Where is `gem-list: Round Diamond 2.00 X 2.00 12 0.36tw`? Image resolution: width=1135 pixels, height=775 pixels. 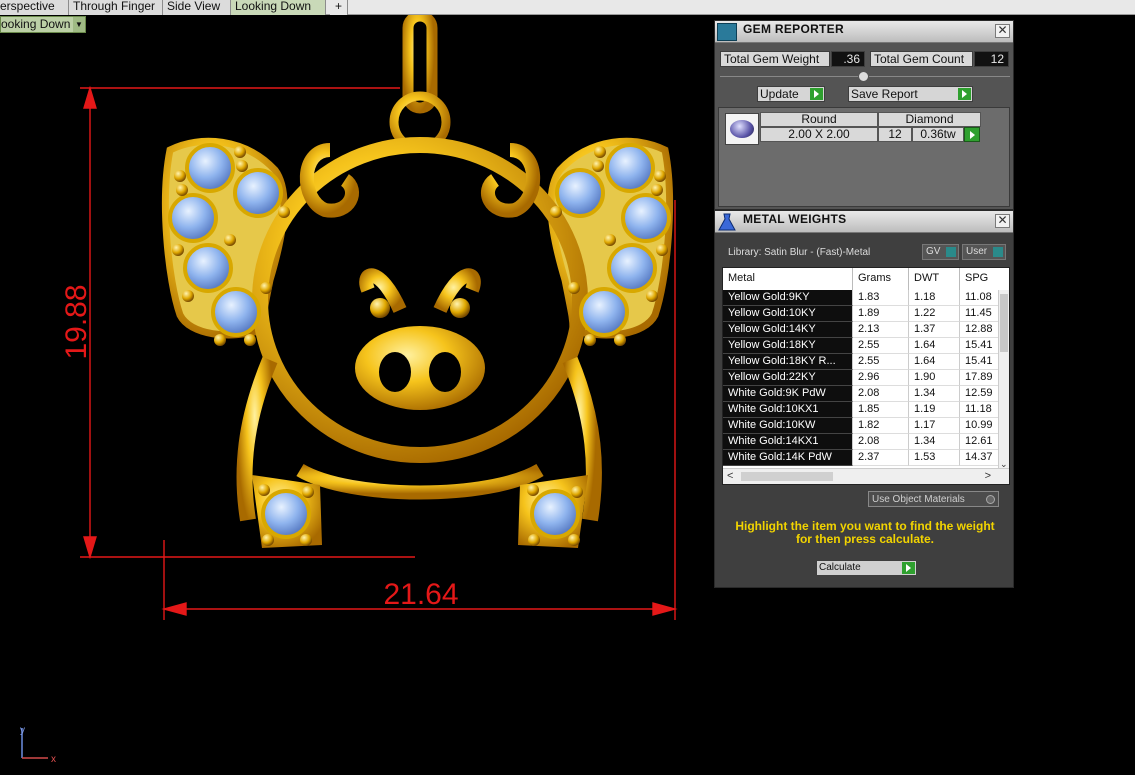 gem-list: Round Diamond 2.00 X 2.00 12 0.36tw is located at coordinates (864, 157).